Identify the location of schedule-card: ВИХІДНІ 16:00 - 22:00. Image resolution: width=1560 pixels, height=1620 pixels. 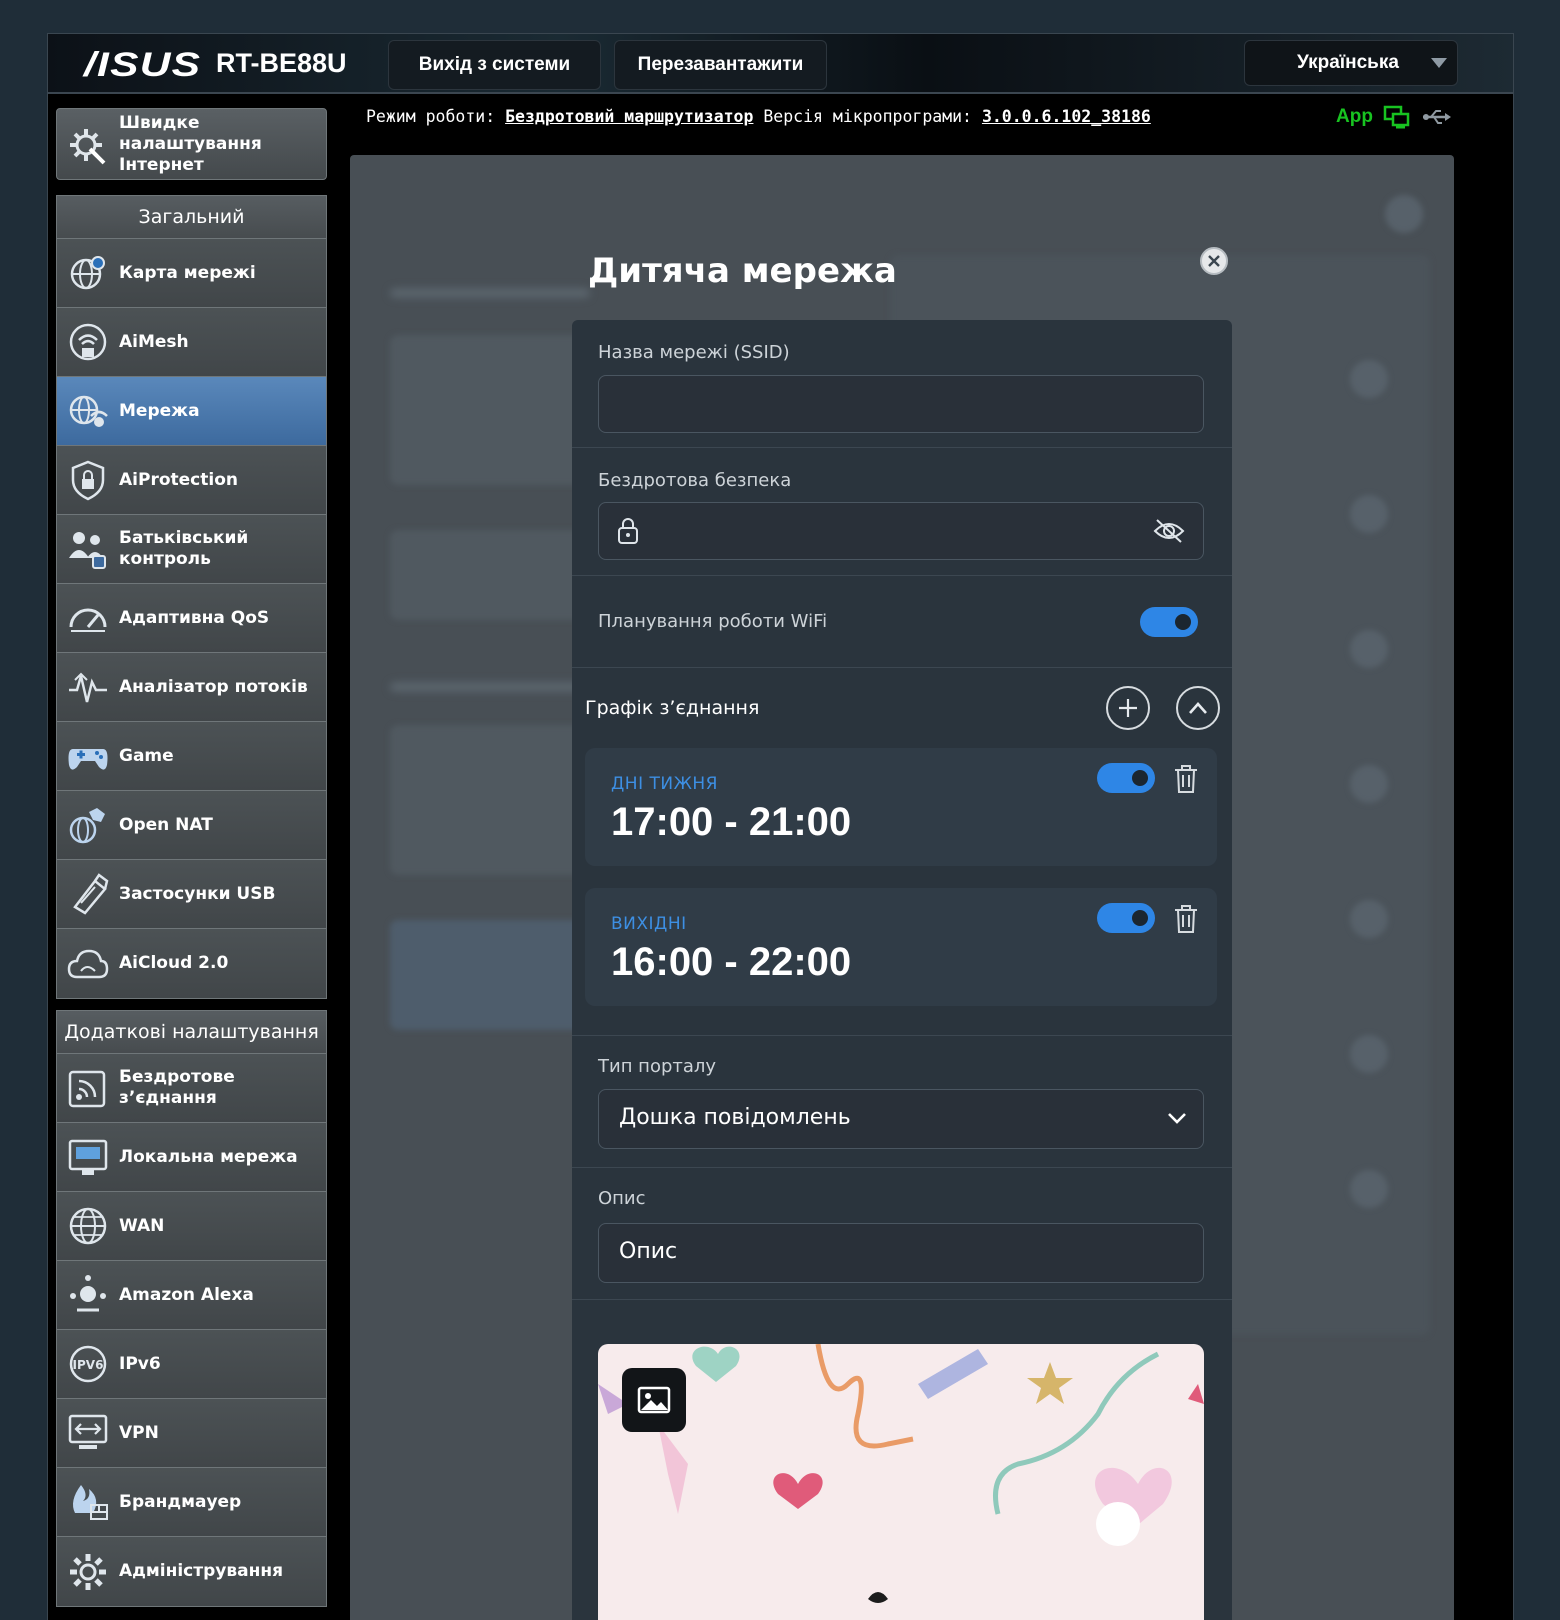
(901, 947).